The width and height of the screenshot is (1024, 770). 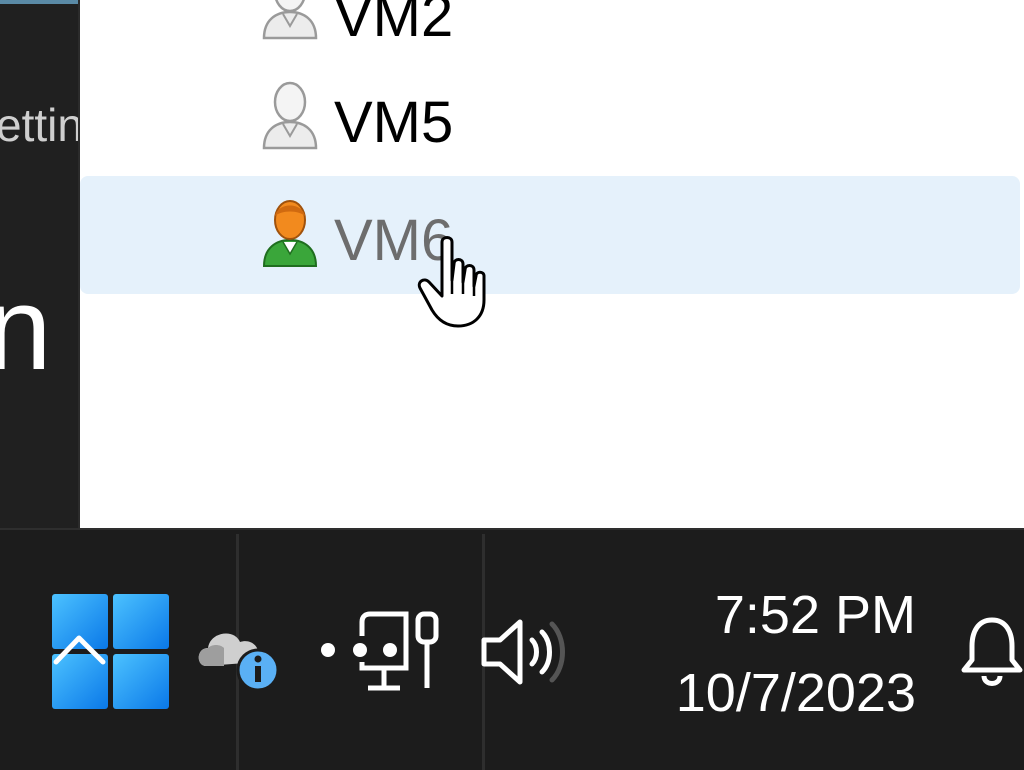 I want to click on vm-list-item-selected: VM6, so click(x=550, y=235).